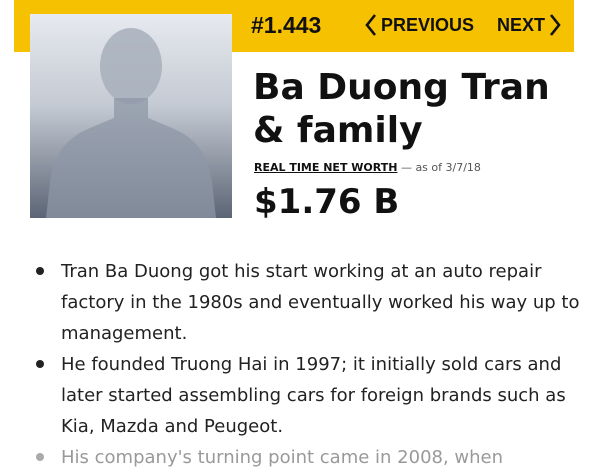  What do you see at coordinates (131, 123) in the screenshot?
I see `person-silhouette-icon` at bounding box center [131, 123].